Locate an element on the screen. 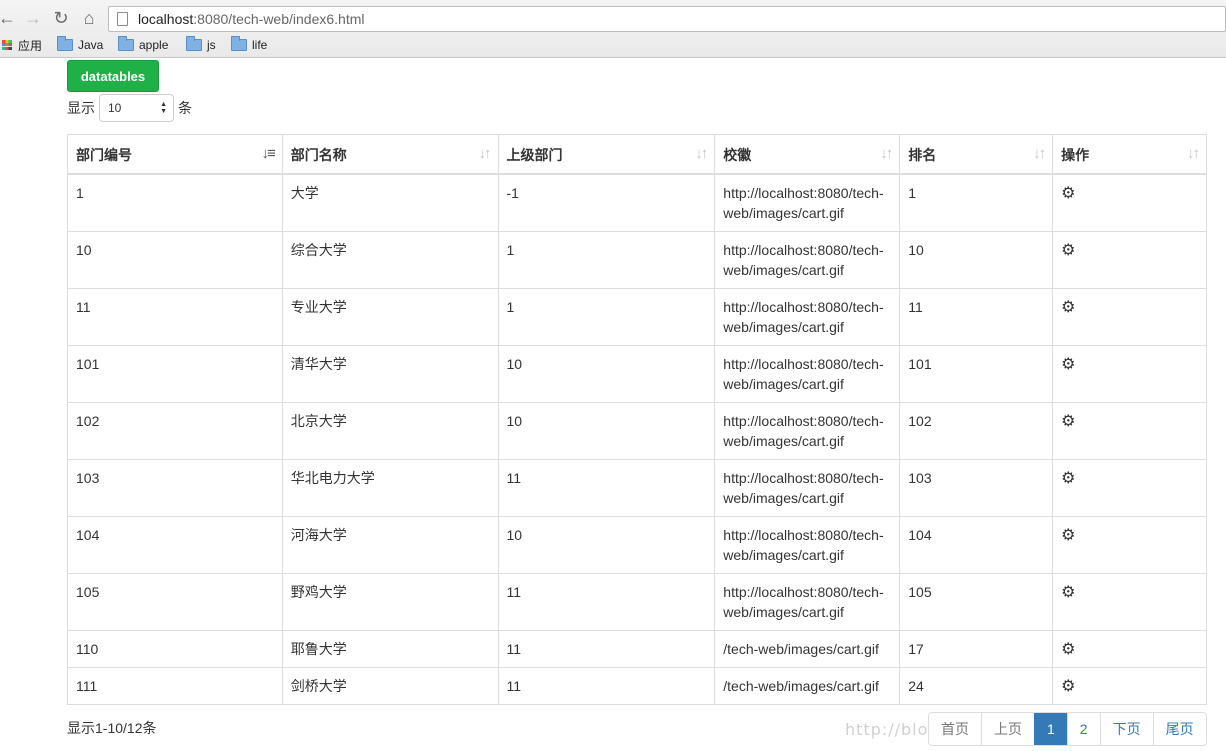  pagination: 首页 上页 1 2 下页 尾页 is located at coordinates (1067, 729).